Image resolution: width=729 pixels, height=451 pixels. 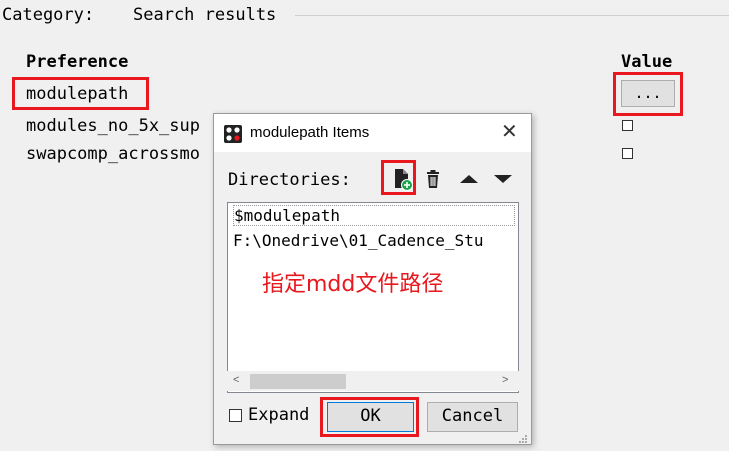 What do you see at coordinates (503, 179) in the screenshot?
I see `arrow-down-icon` at bounding box center [503, 179].